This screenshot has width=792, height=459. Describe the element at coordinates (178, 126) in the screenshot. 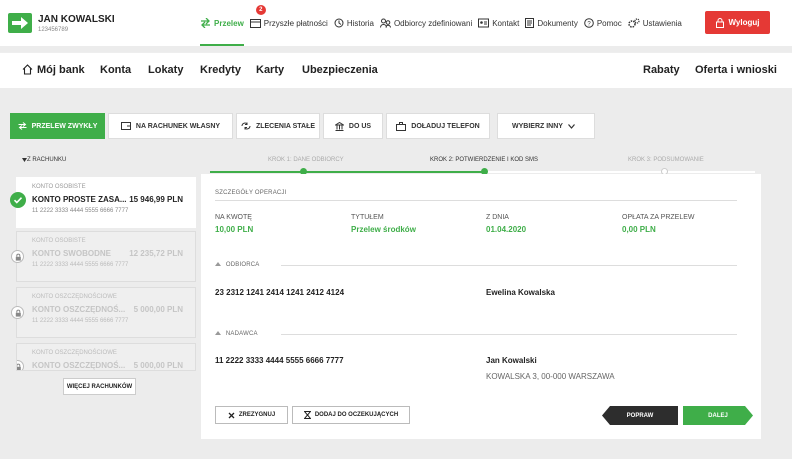

I see `tab-label: NA RACHUNEK WŁASNY` at that location.